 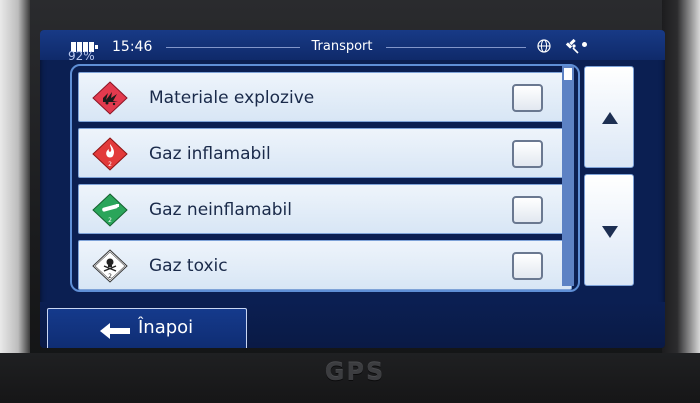 I want to click on scroll-down-button, so click(x=609, y=230).